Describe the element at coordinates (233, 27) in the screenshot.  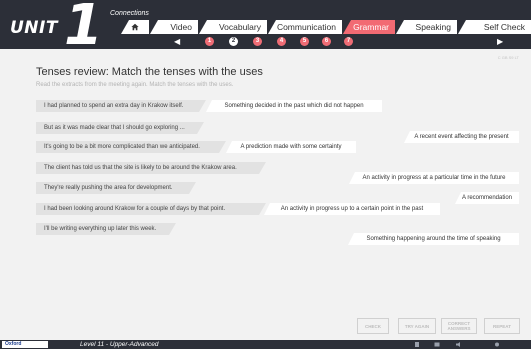
I see `tab-vocabulary: Vocabulary` at that location.